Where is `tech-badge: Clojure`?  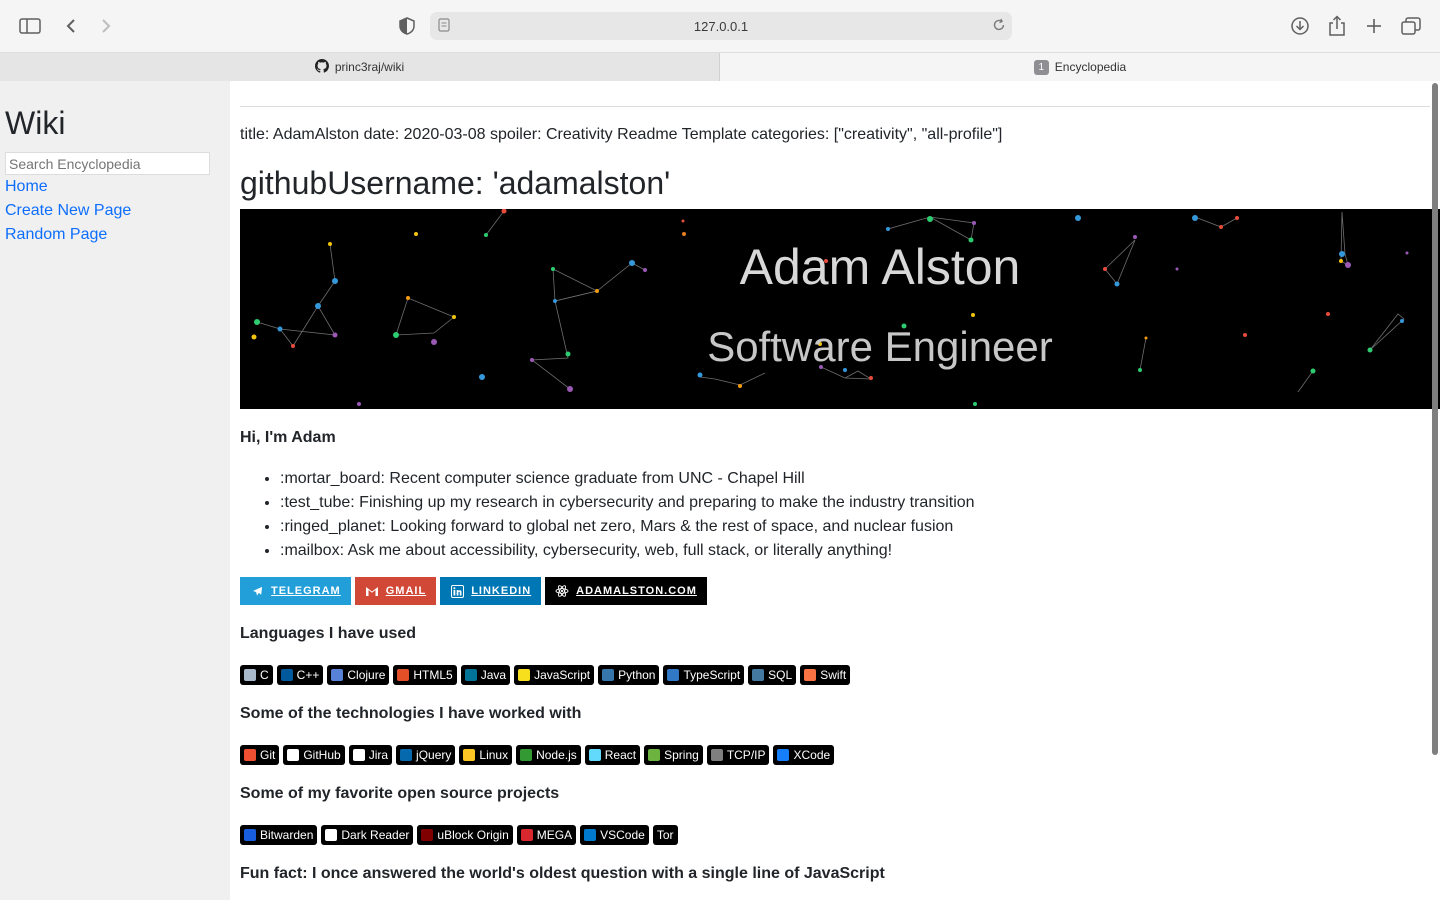 tech-badge: Clojure is located at coordinates (358, 675).